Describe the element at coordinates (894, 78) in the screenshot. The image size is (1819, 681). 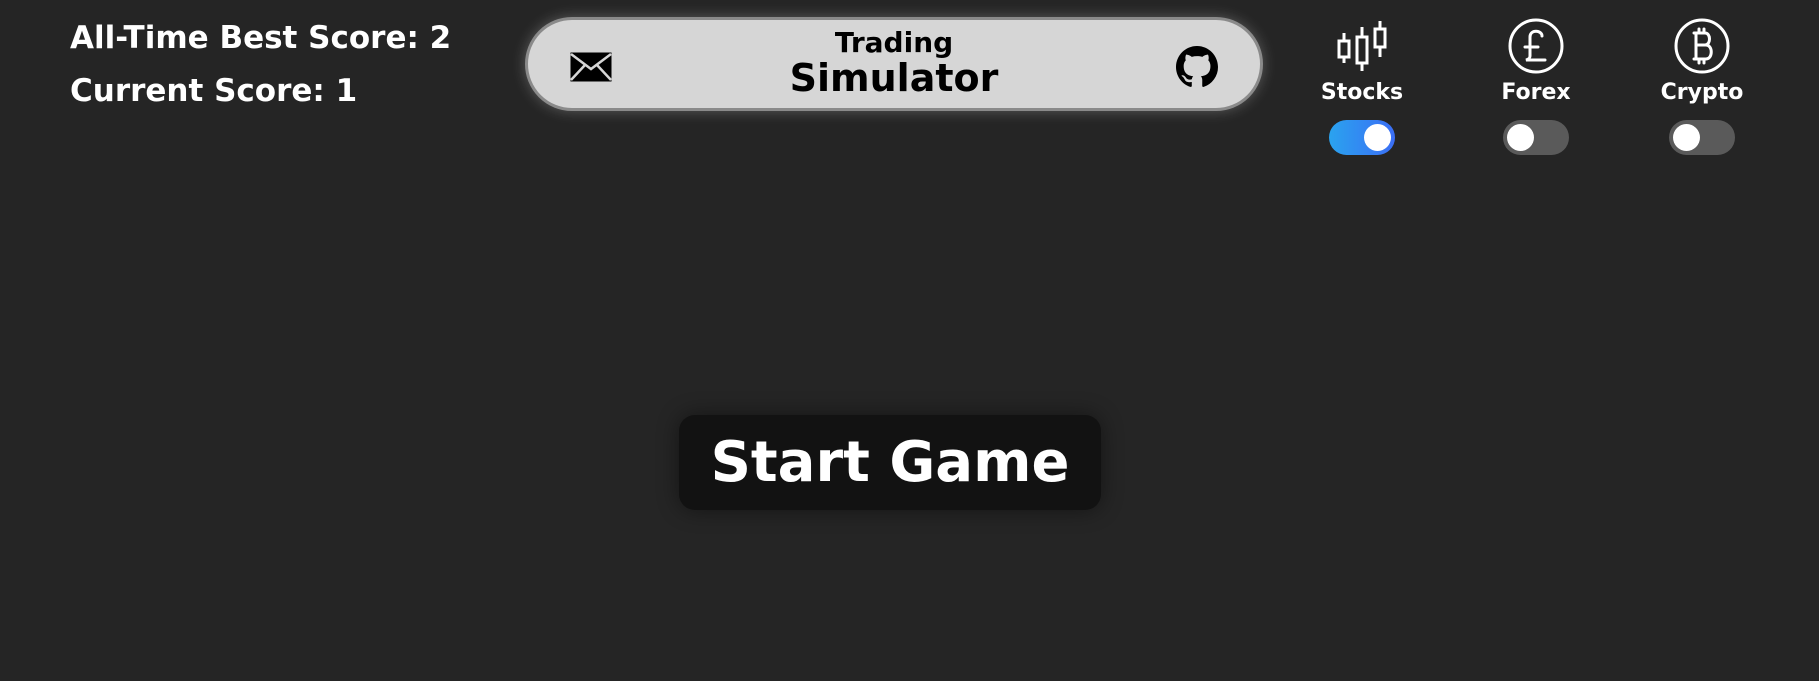
I see `title-line-2: Simulator` at that location.